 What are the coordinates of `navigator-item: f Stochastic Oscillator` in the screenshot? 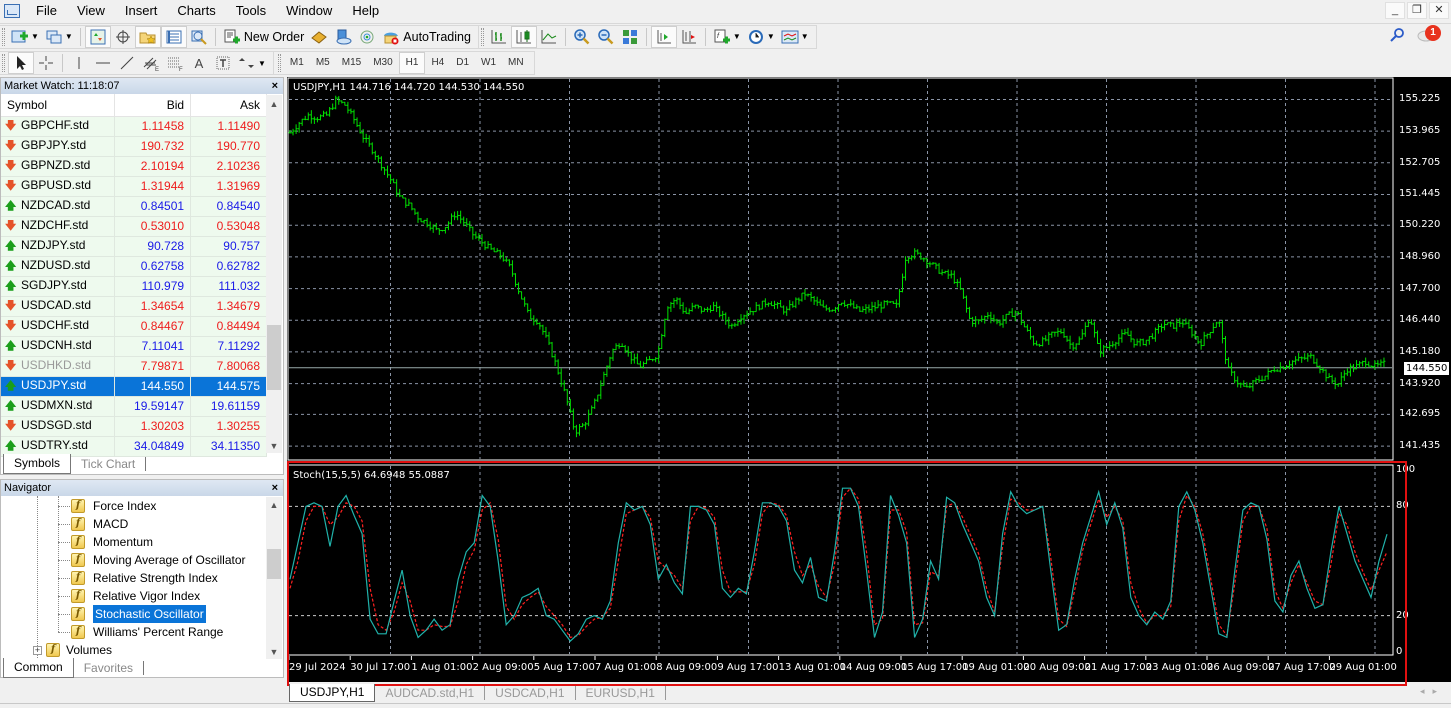 It's located at (138, 614).